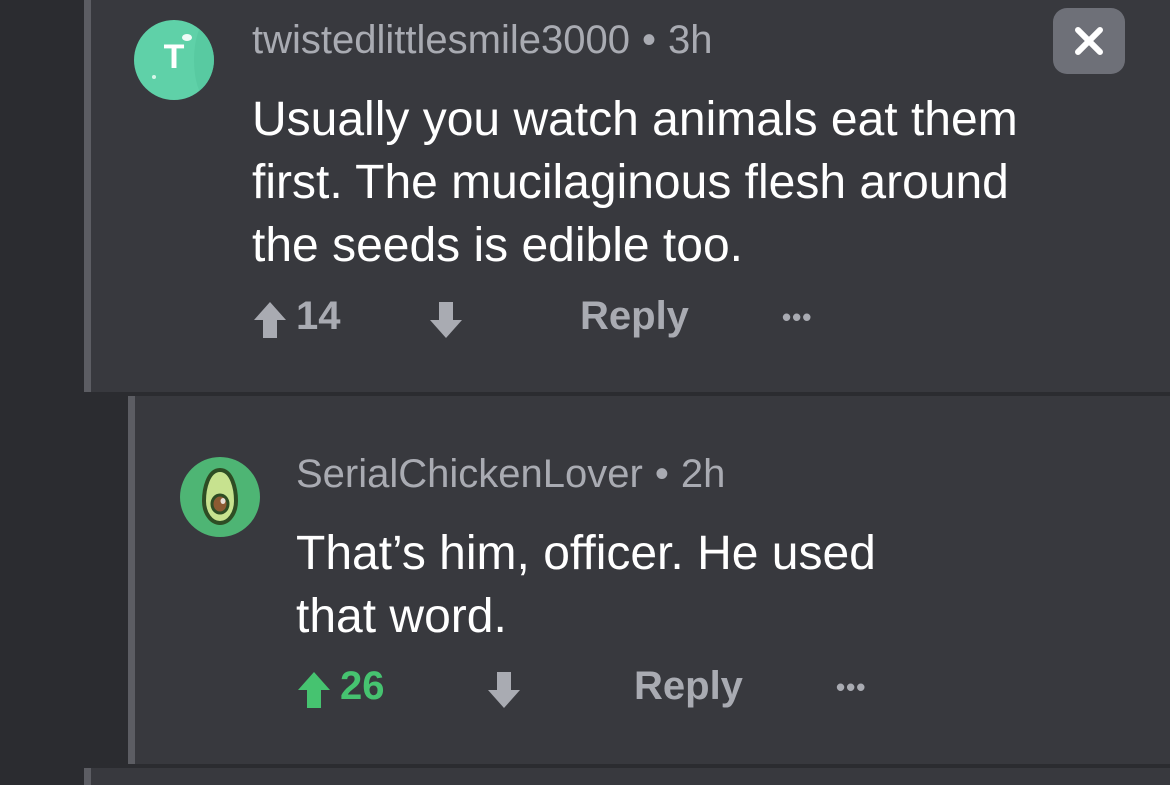  What do you see at coordinates (401, 616) in the screenshot?
I see `comment-line: that word.` at bounding box center [401, 616].